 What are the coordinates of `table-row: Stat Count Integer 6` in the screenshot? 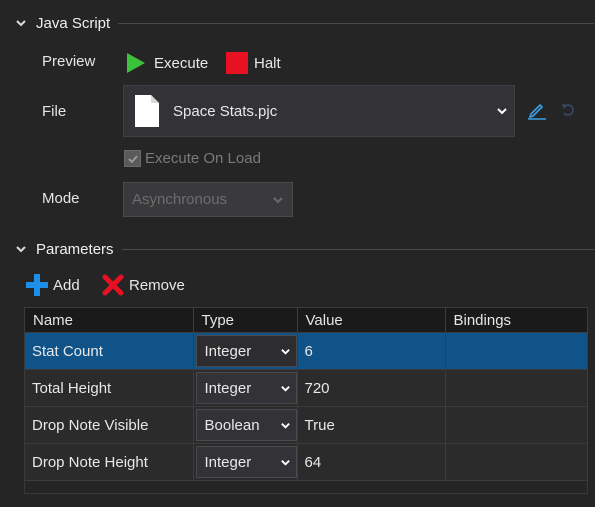 It's located at (306, 351).